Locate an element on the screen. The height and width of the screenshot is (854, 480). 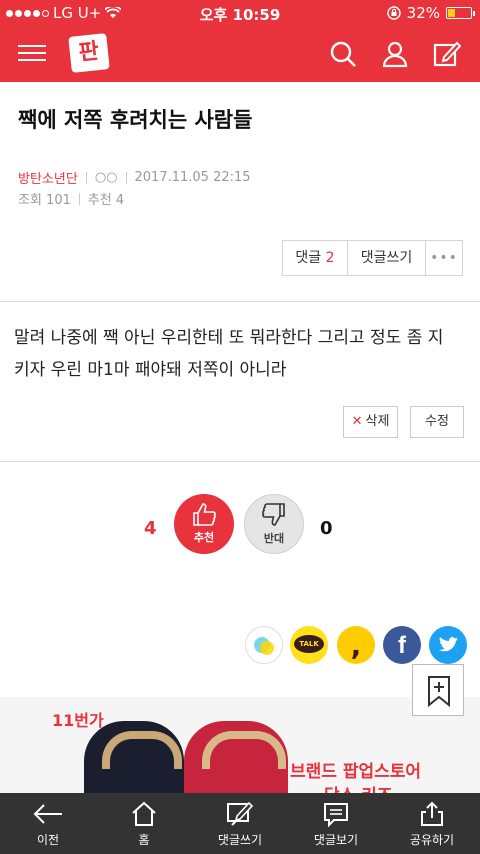
comment-button-group: 댓글 2 댓글쓰기 ••• is located at coordinates (372, 258).